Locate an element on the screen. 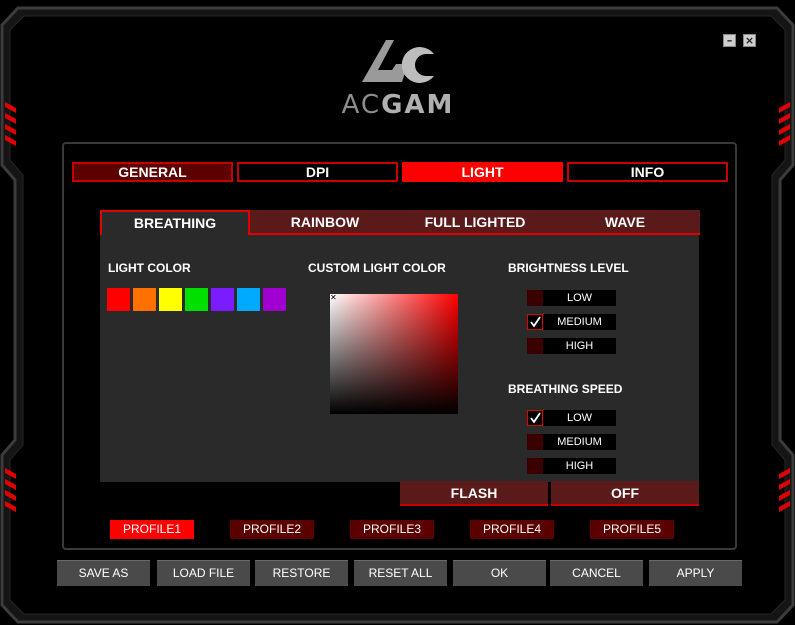 This screenshot has height=625, width=795. minimize-icon: – is located at coordinates (729, 40).